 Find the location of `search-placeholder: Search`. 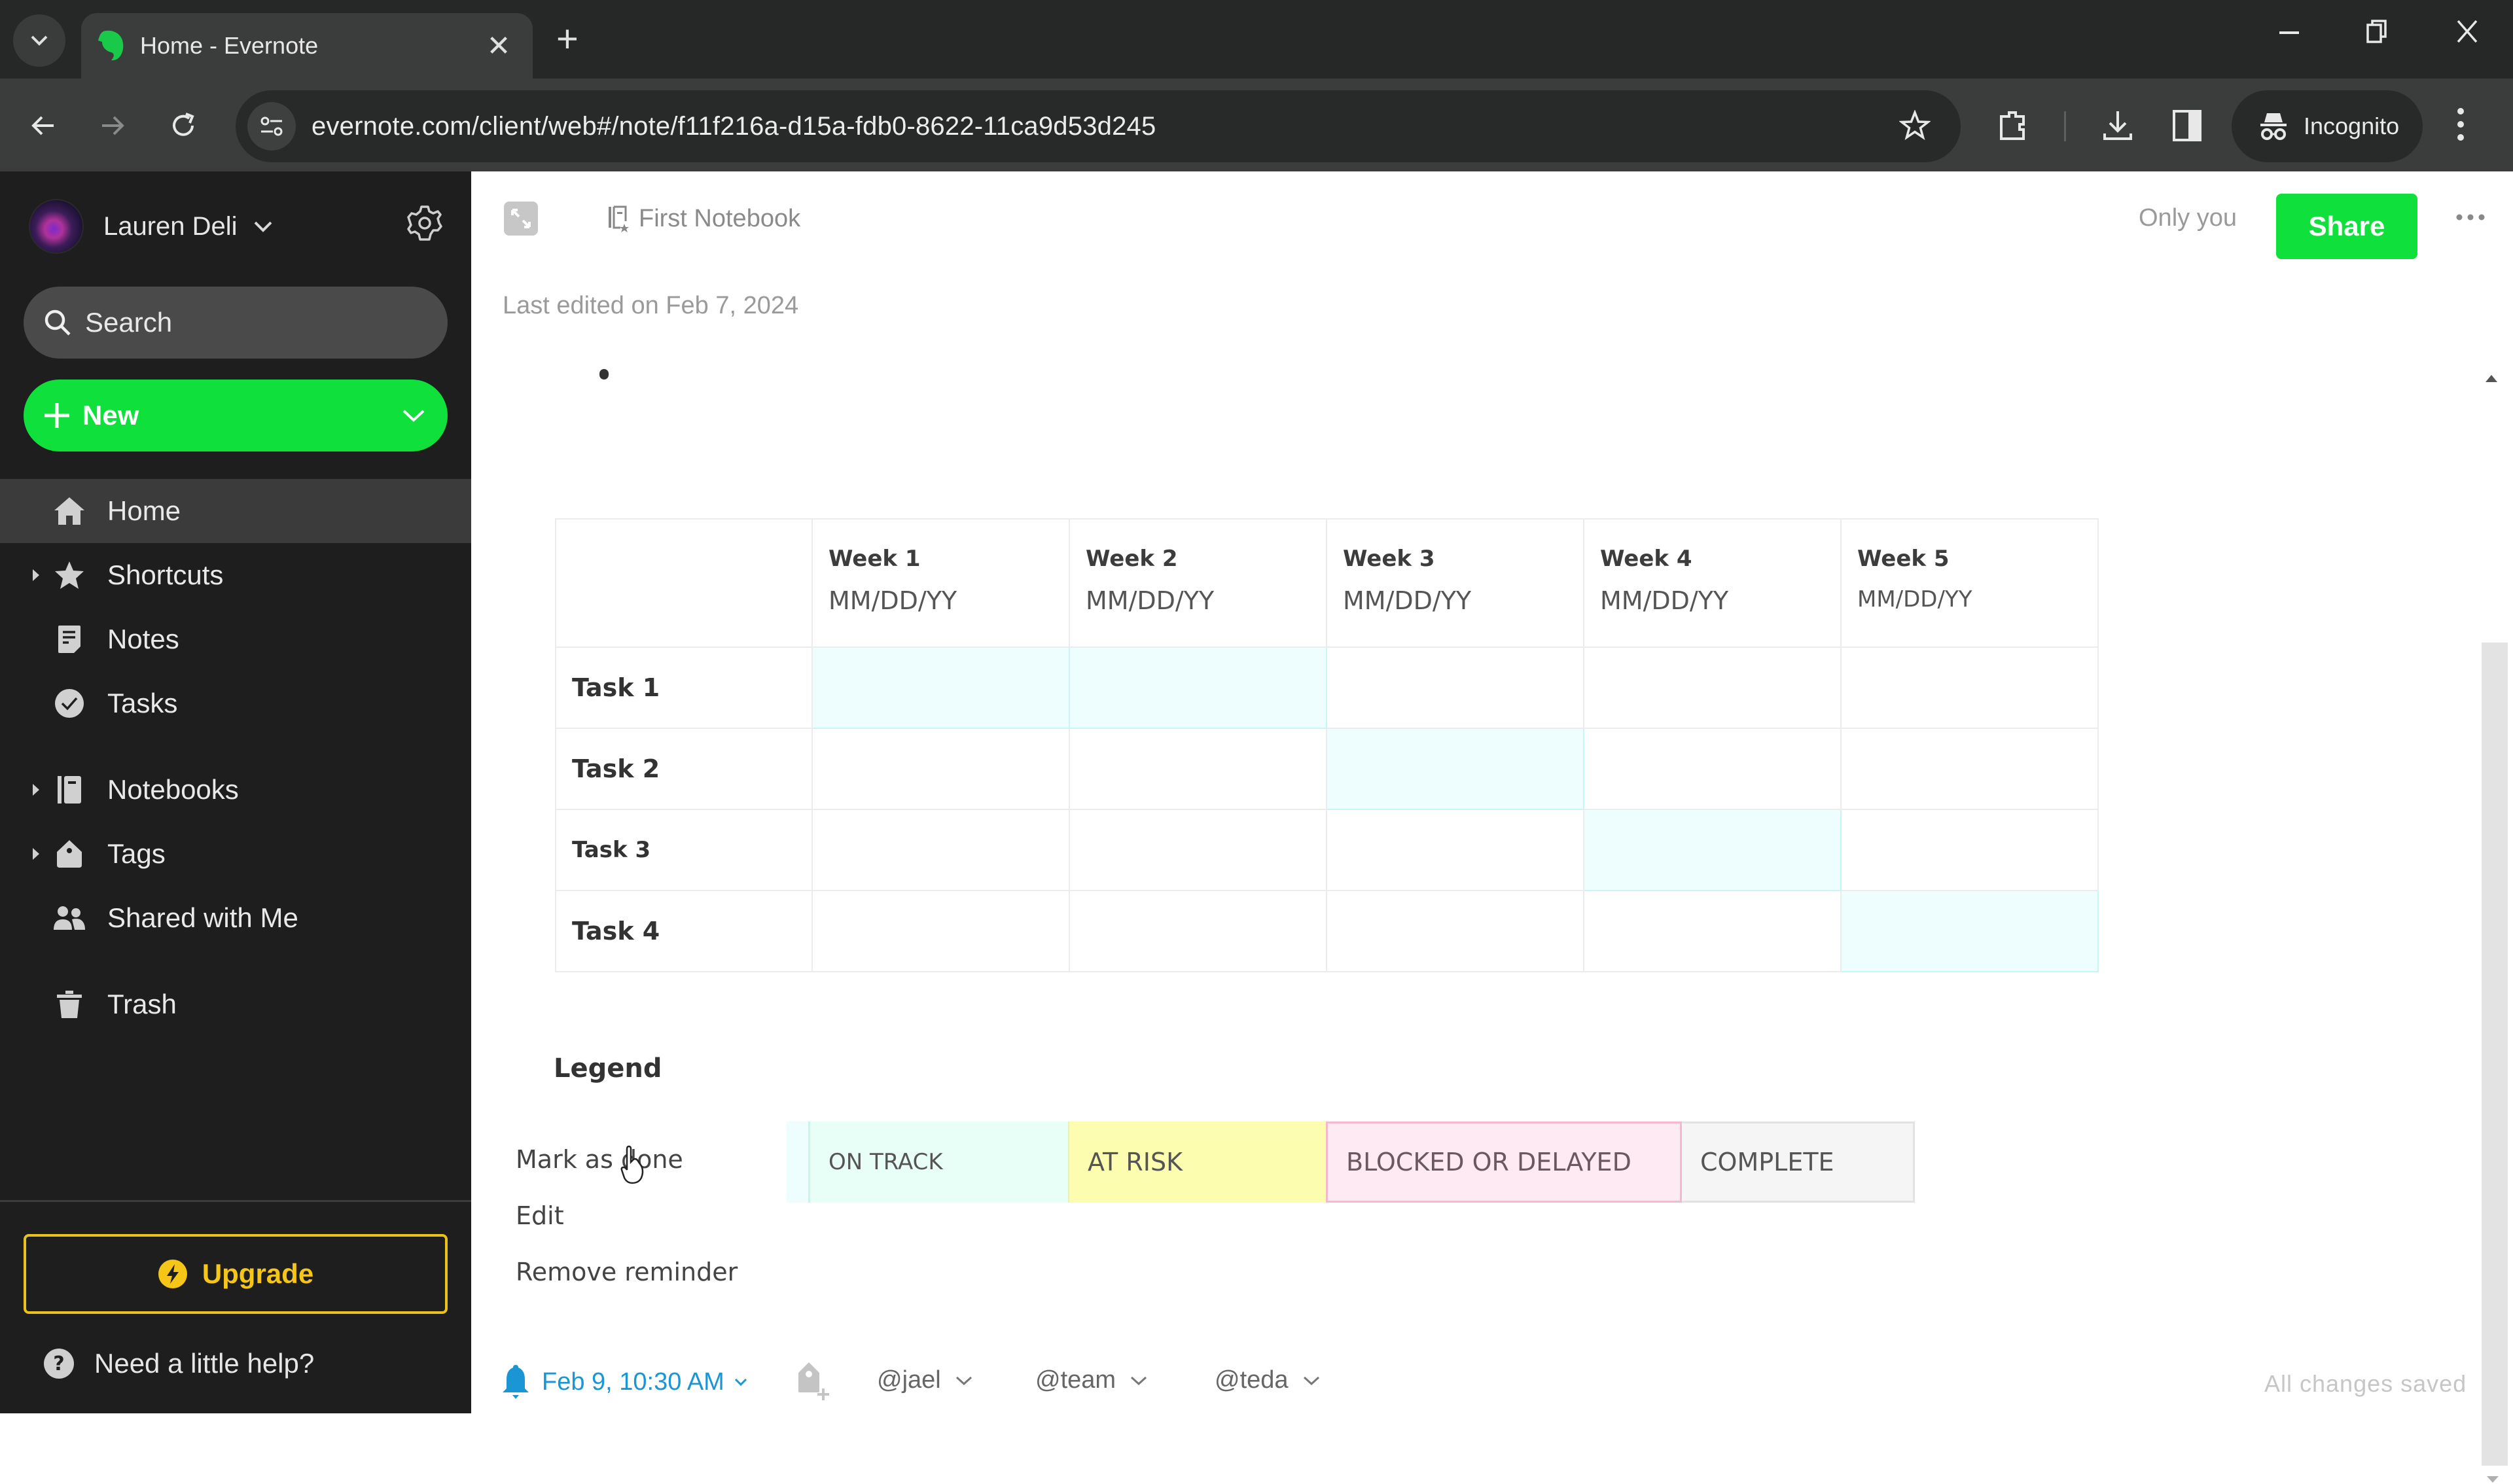

search-placeholder: Search is located at coordinates (129, 322).